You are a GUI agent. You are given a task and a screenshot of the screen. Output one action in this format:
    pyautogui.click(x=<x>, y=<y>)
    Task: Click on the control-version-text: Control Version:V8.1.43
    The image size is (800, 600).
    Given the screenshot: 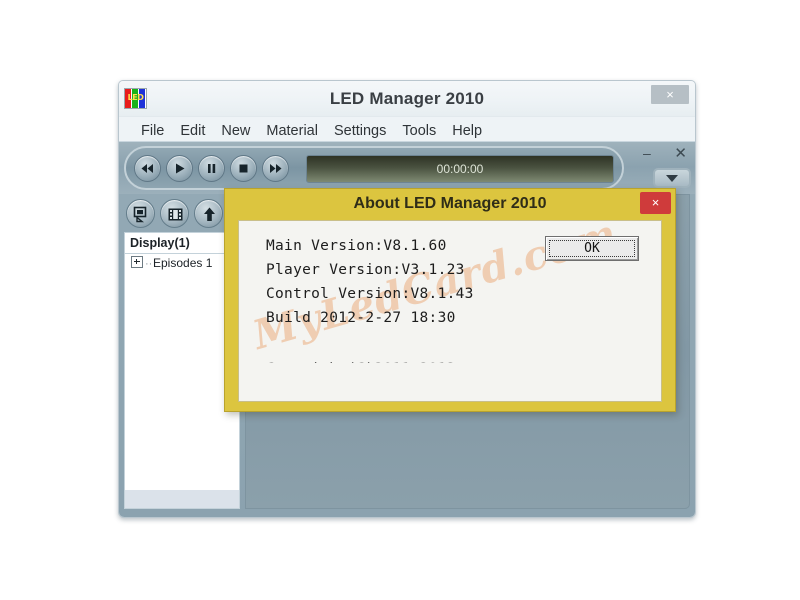 What is the action you would take?
    pyautogui.click(x=370, y=294)
    